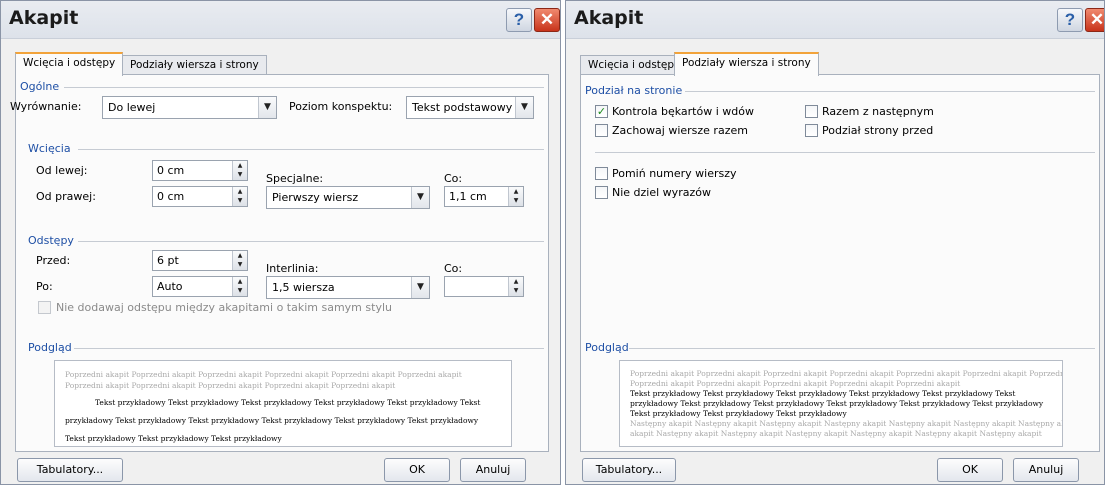  I want to click on outline-level-select: Tekst podstawowy ▼, so click(470, 107).